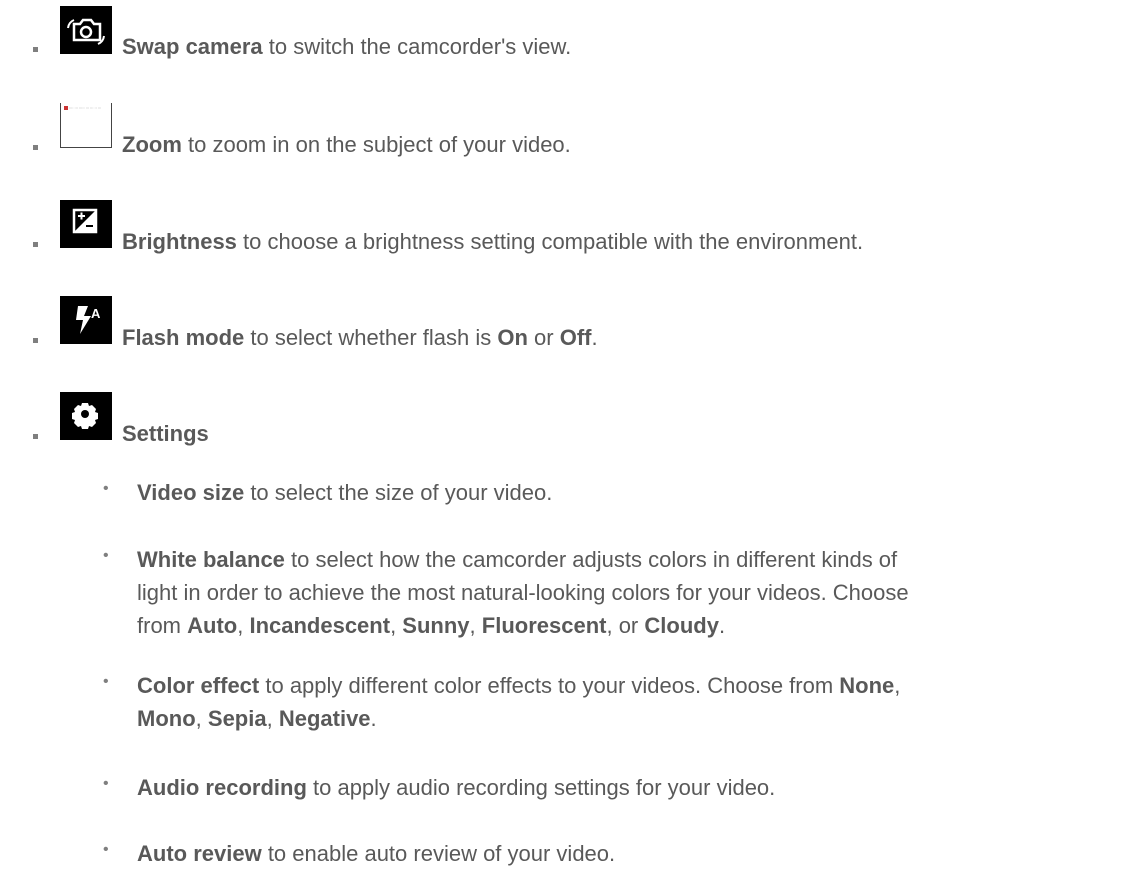 Image resolution: width=1143 pixels, height=886 pixels. Describe the element at coordinates (436, 625) in the screenshot. I see `option-sunny: Sunny` at that location.